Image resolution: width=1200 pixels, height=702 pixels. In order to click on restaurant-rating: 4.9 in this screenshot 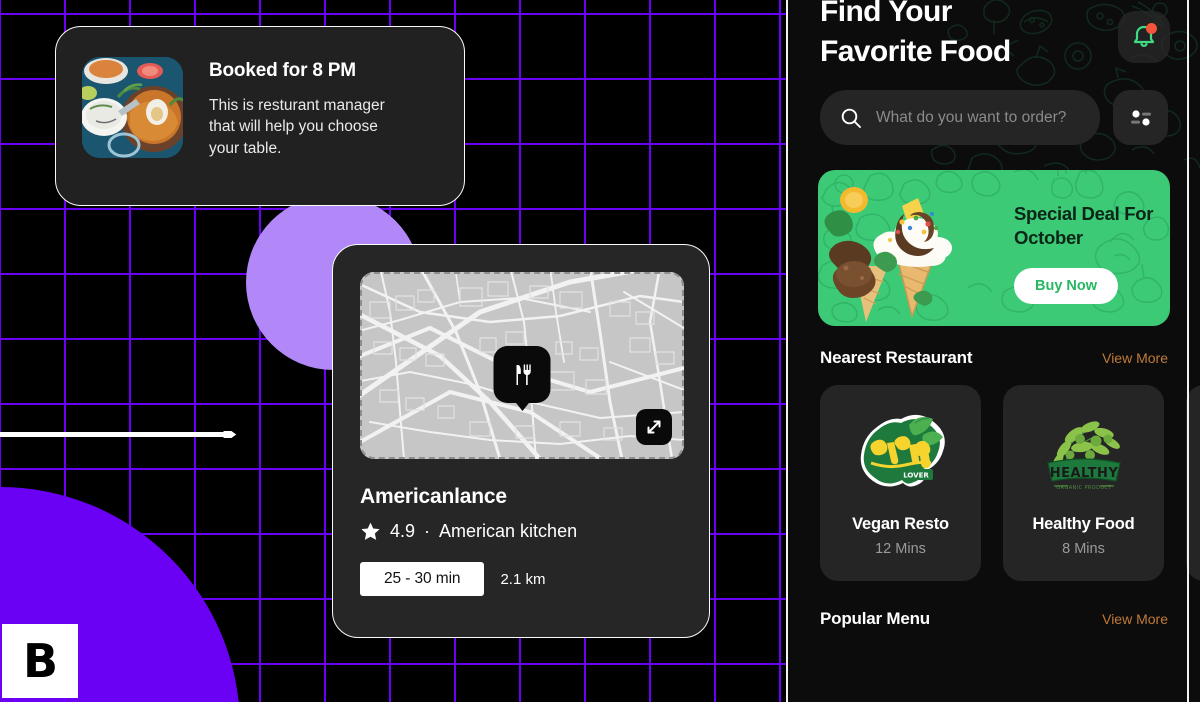, I will do `click(403, 531)`.